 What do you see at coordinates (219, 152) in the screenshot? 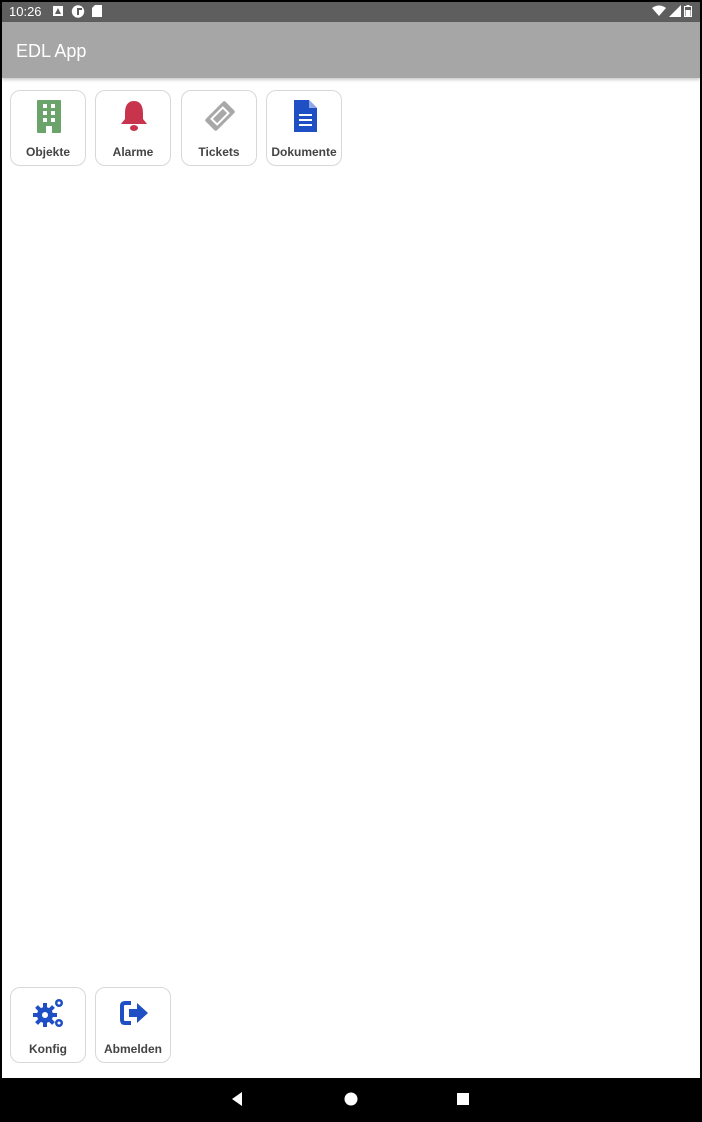
I see `tile-label: Tickets` at bounding box center [219, 152].